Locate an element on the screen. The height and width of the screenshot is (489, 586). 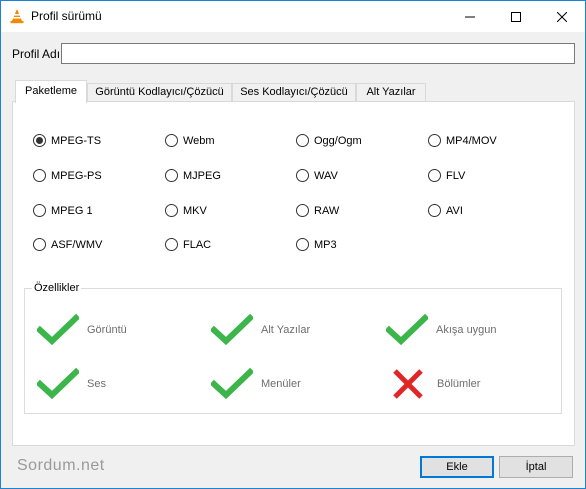
radio-mpeg-ps: MPEG-PS is located at coordinates (67, 175).